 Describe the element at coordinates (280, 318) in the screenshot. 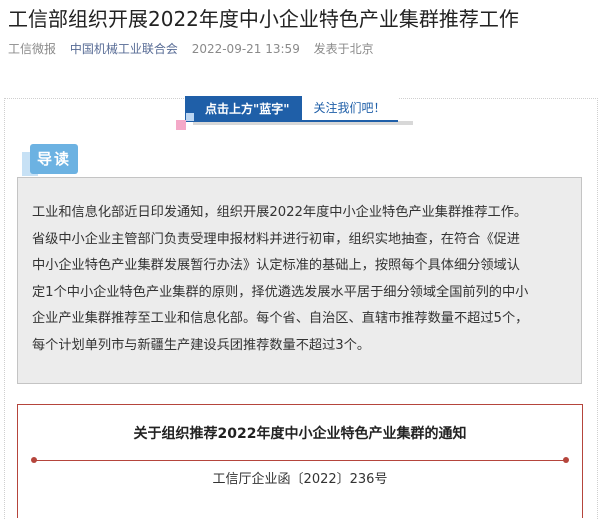

I see `intro-line: 企业产业集群推荐至工业和信息化部。每个省、自治区、直辖市推荐数量不超过5个，` at that location.